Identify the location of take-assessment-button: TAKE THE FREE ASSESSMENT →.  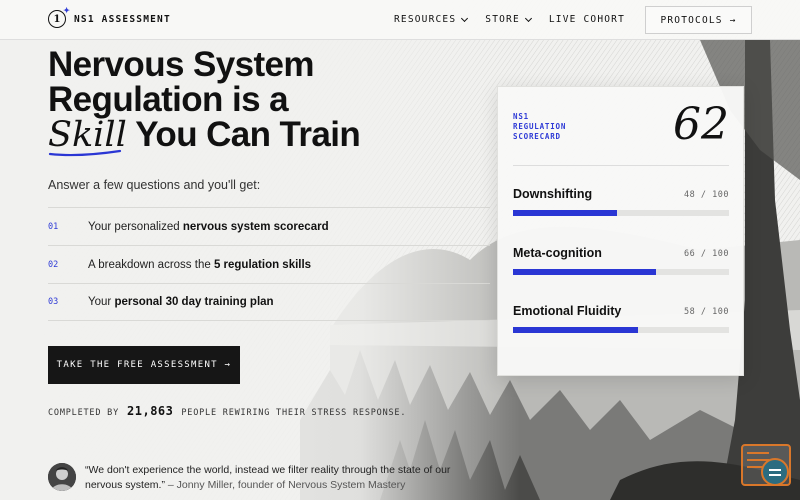
(144, 365).